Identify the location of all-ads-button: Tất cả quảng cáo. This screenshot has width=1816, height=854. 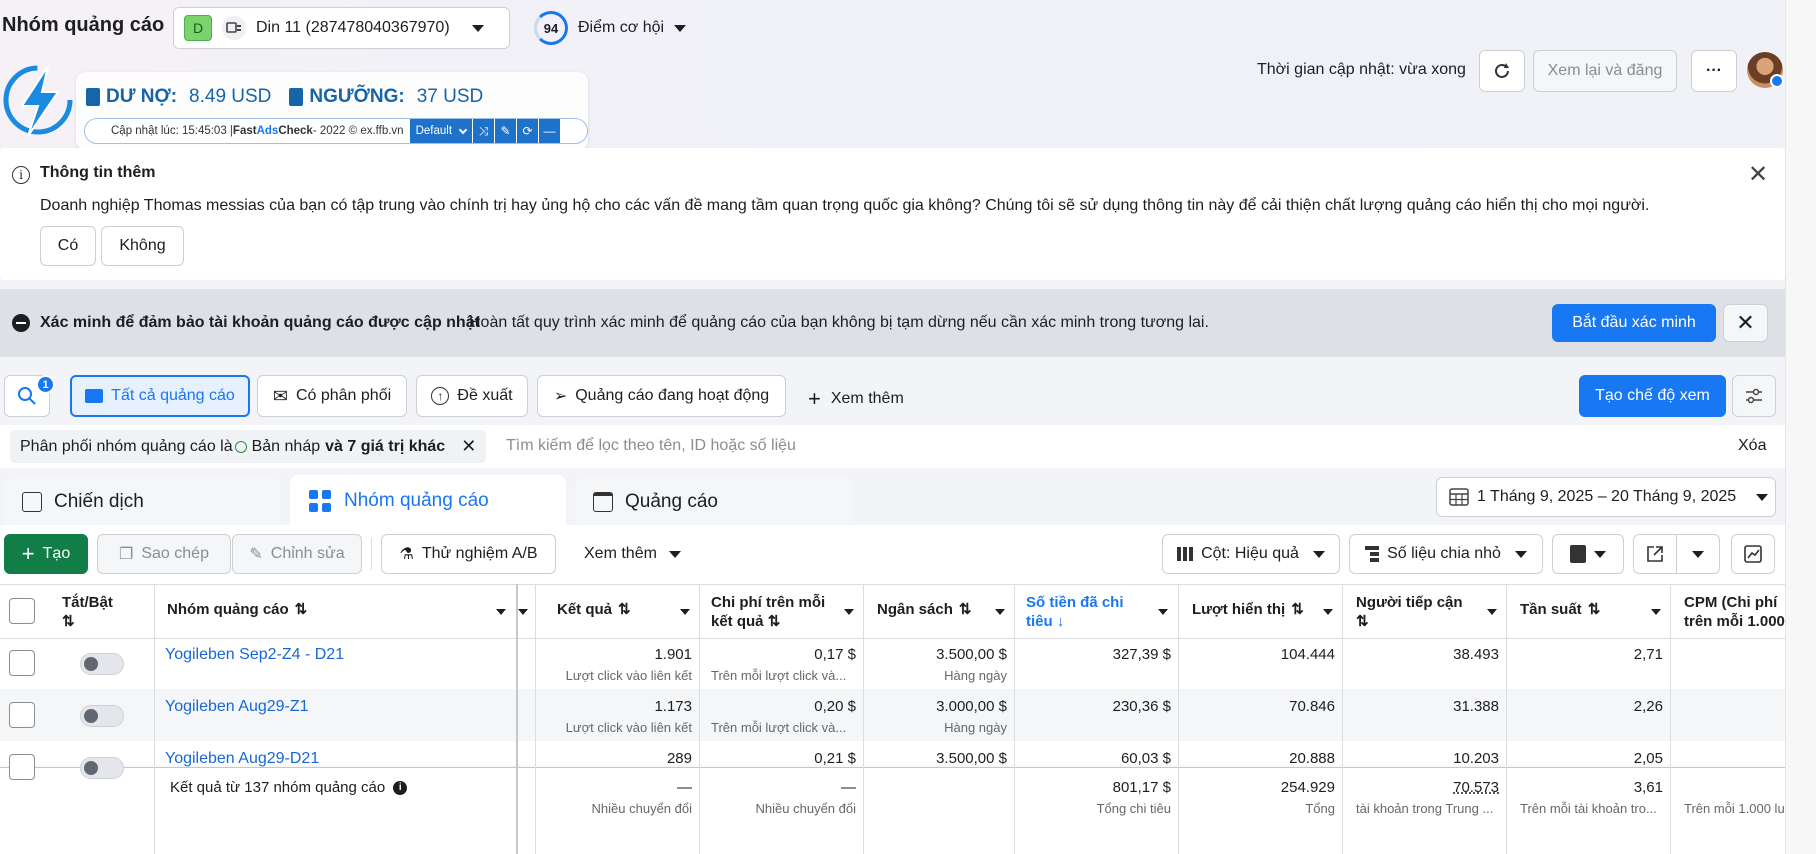
(160, 396).